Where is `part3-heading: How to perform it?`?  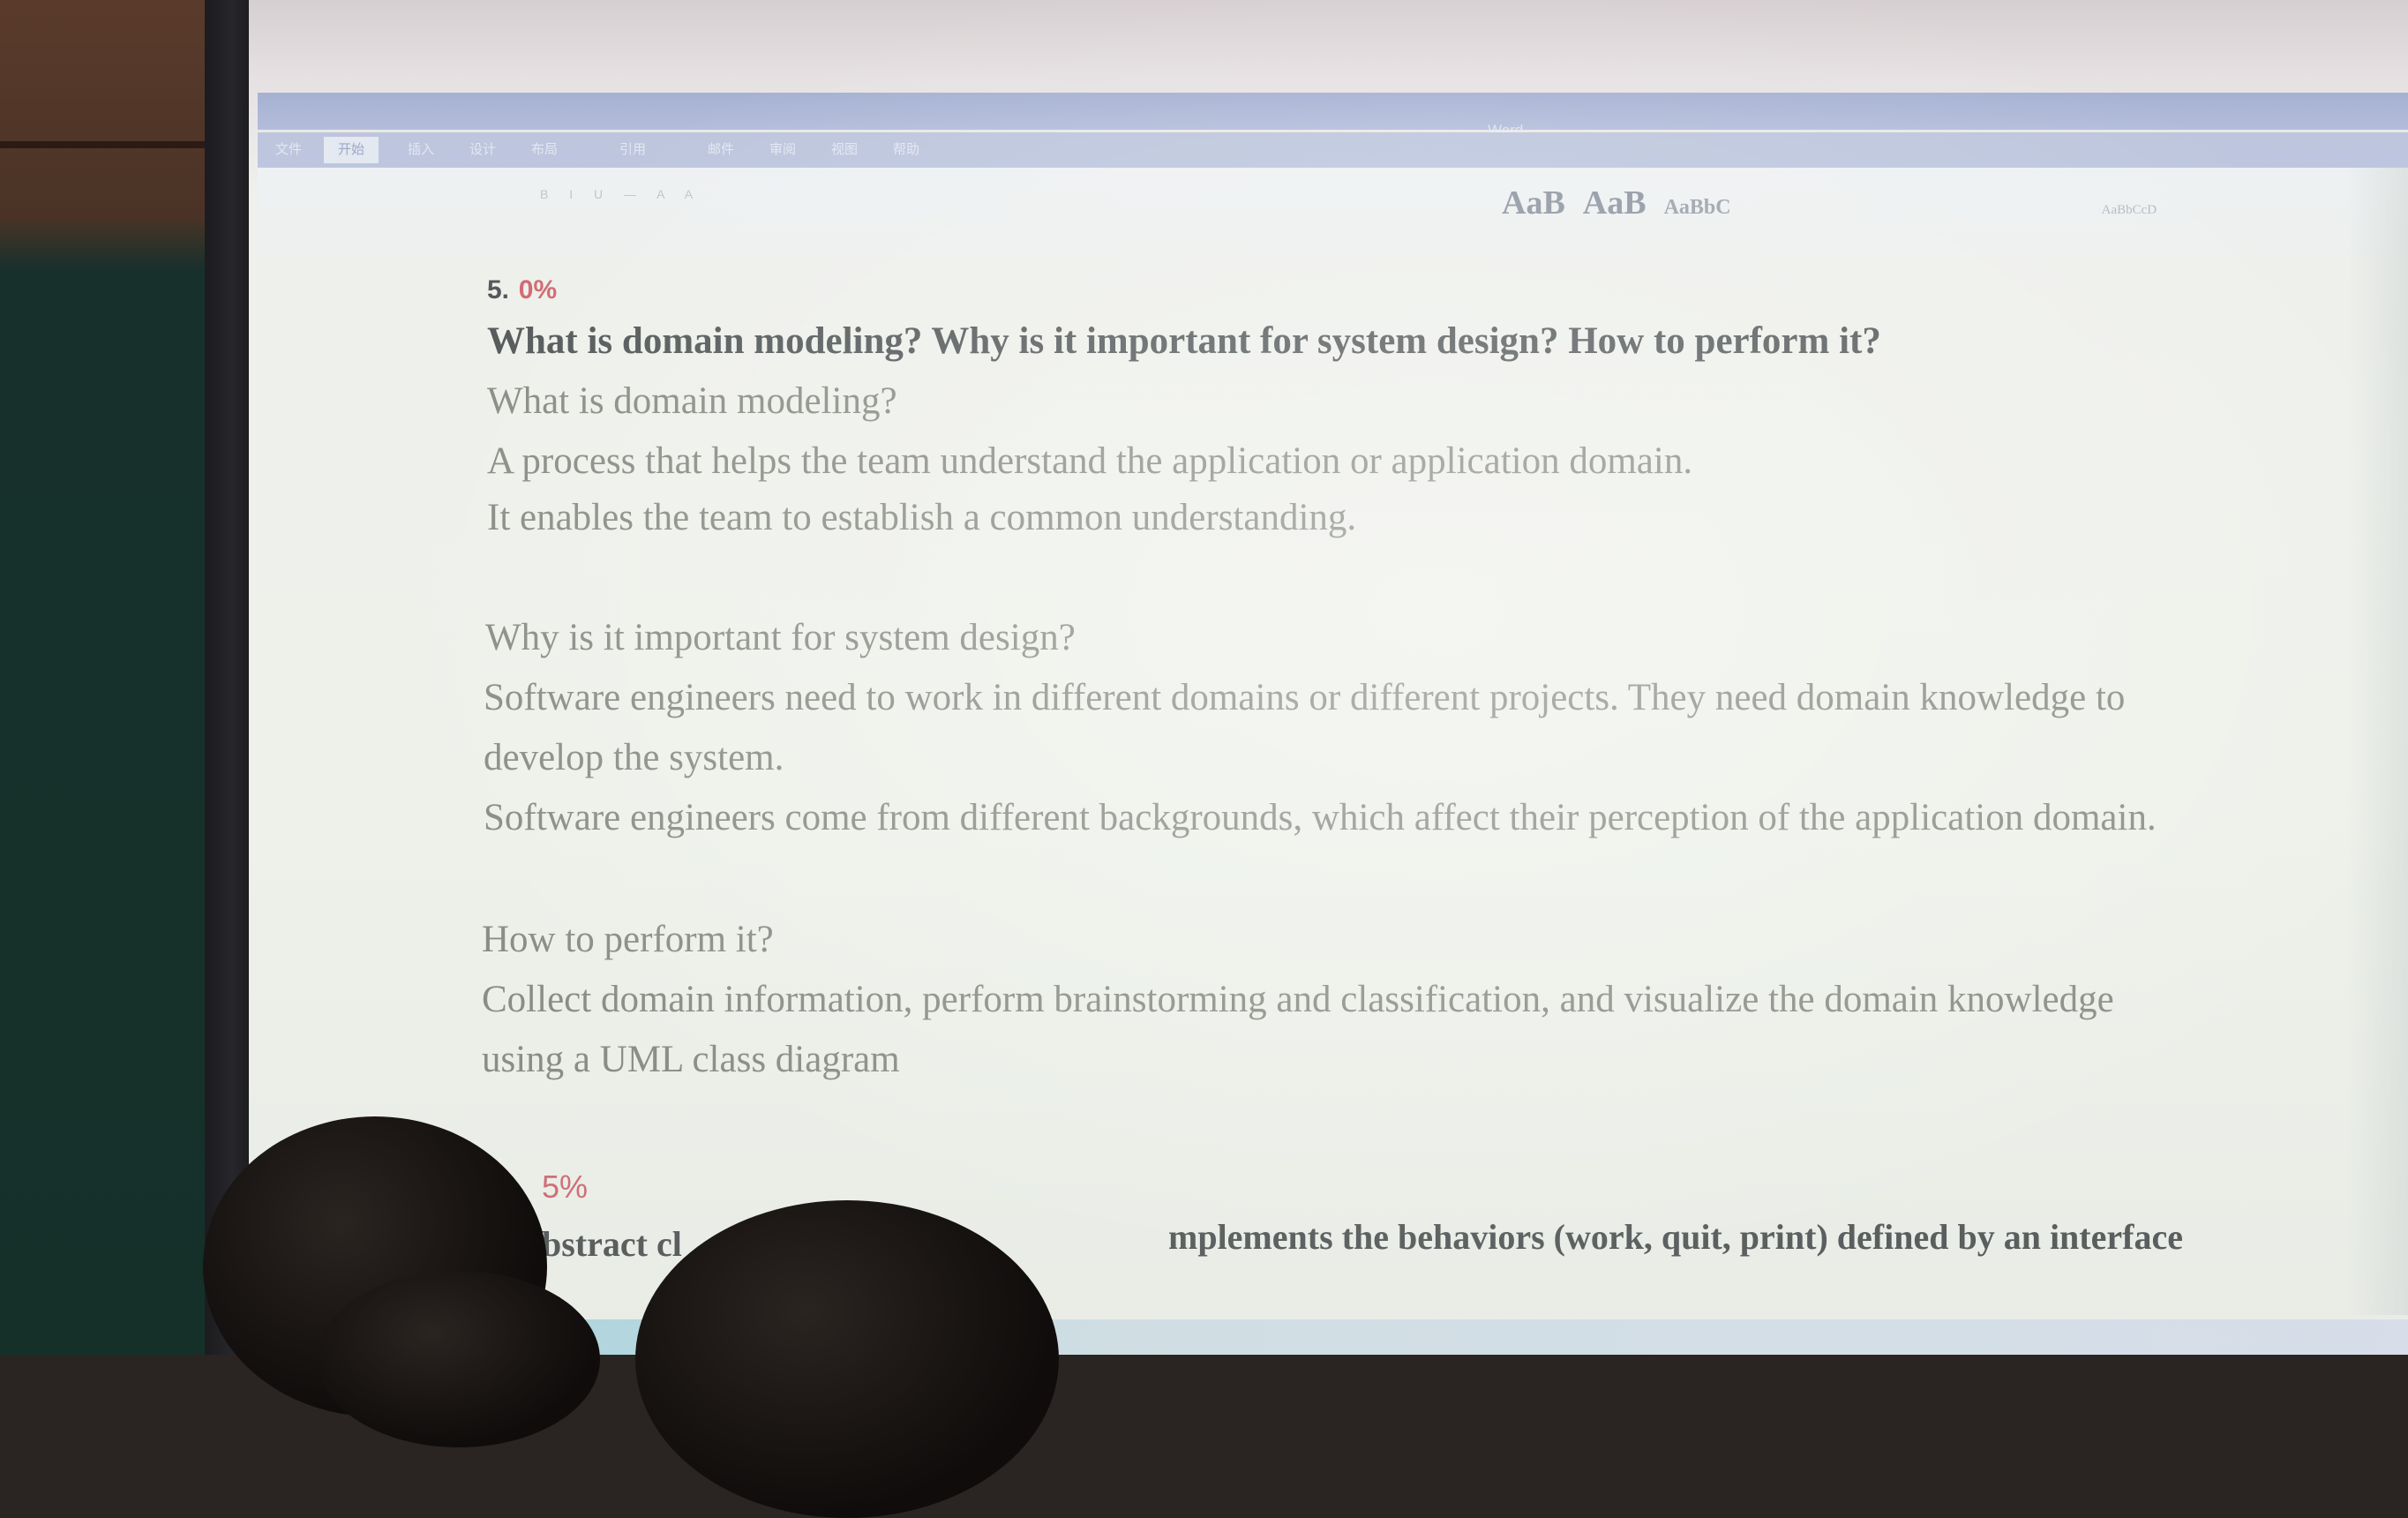 part3-heading: How to perform it? is located at coordinates (628, 939).